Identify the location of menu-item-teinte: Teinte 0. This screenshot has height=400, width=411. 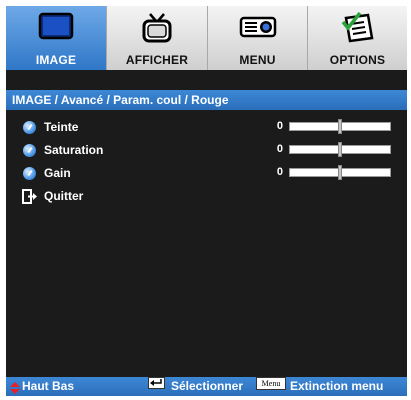
(208, 128).